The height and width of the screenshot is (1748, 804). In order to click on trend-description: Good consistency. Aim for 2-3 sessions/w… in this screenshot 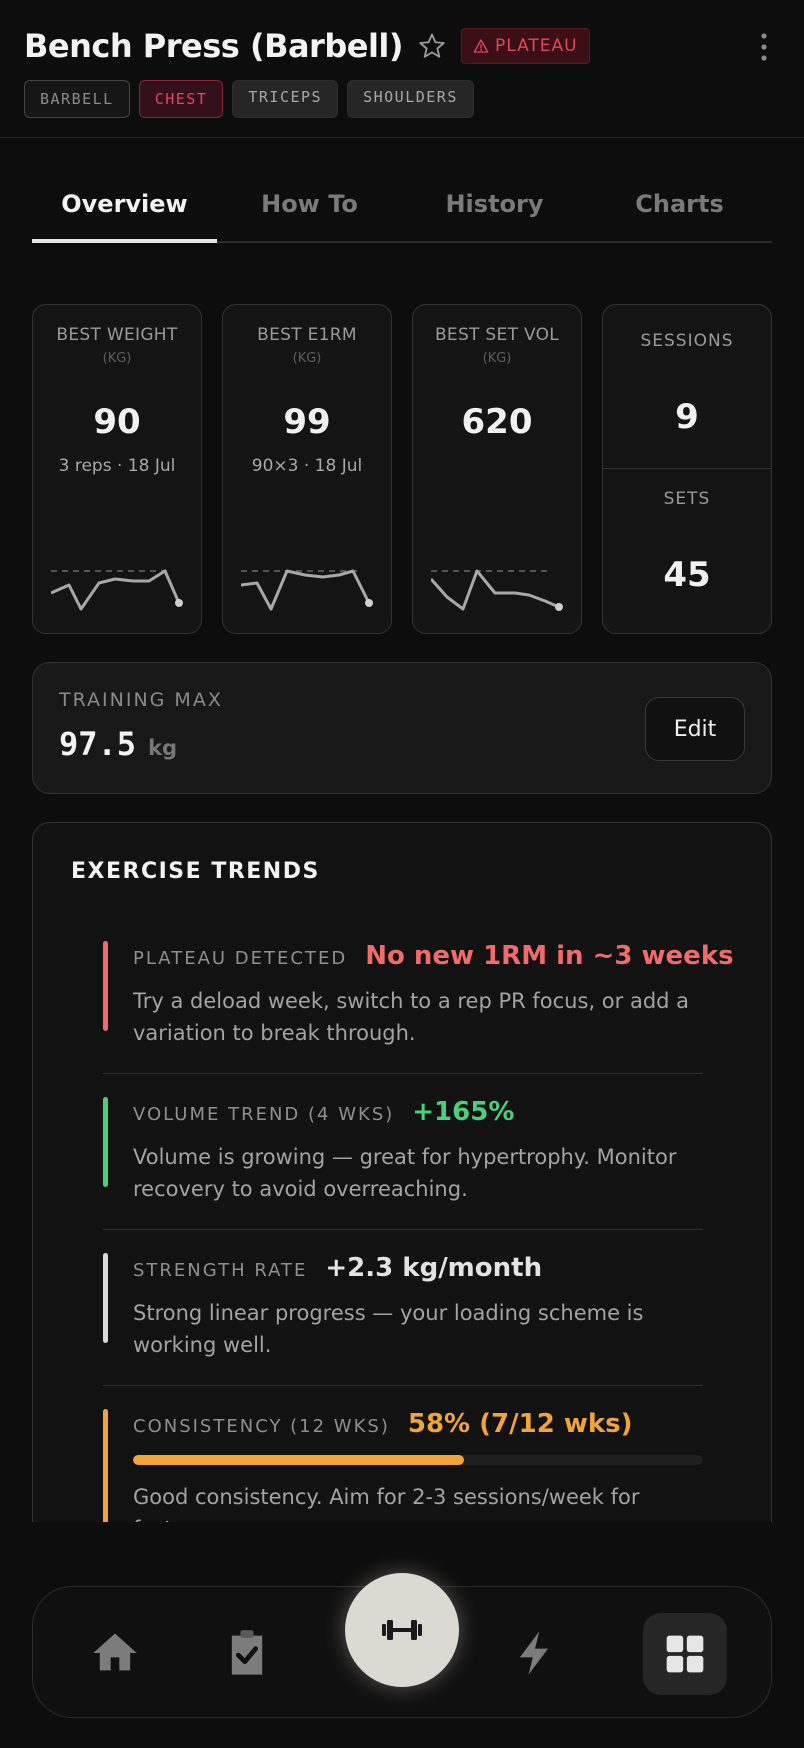, I will do `click(386, 1503)`.